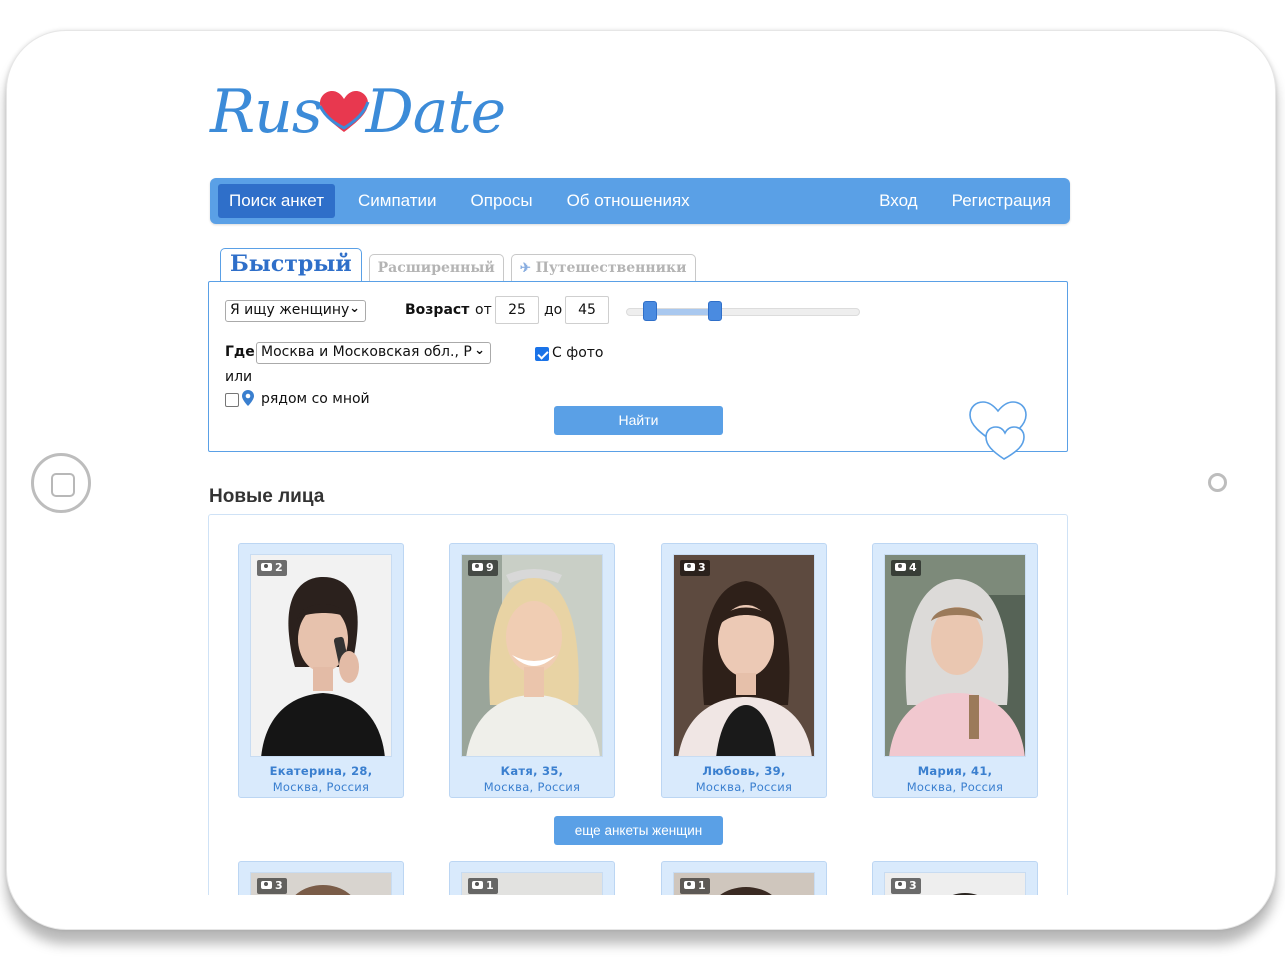  Describe the element at coordinates (650, 311) in the screenshot. I see `age-slider-min-handle` at that location.